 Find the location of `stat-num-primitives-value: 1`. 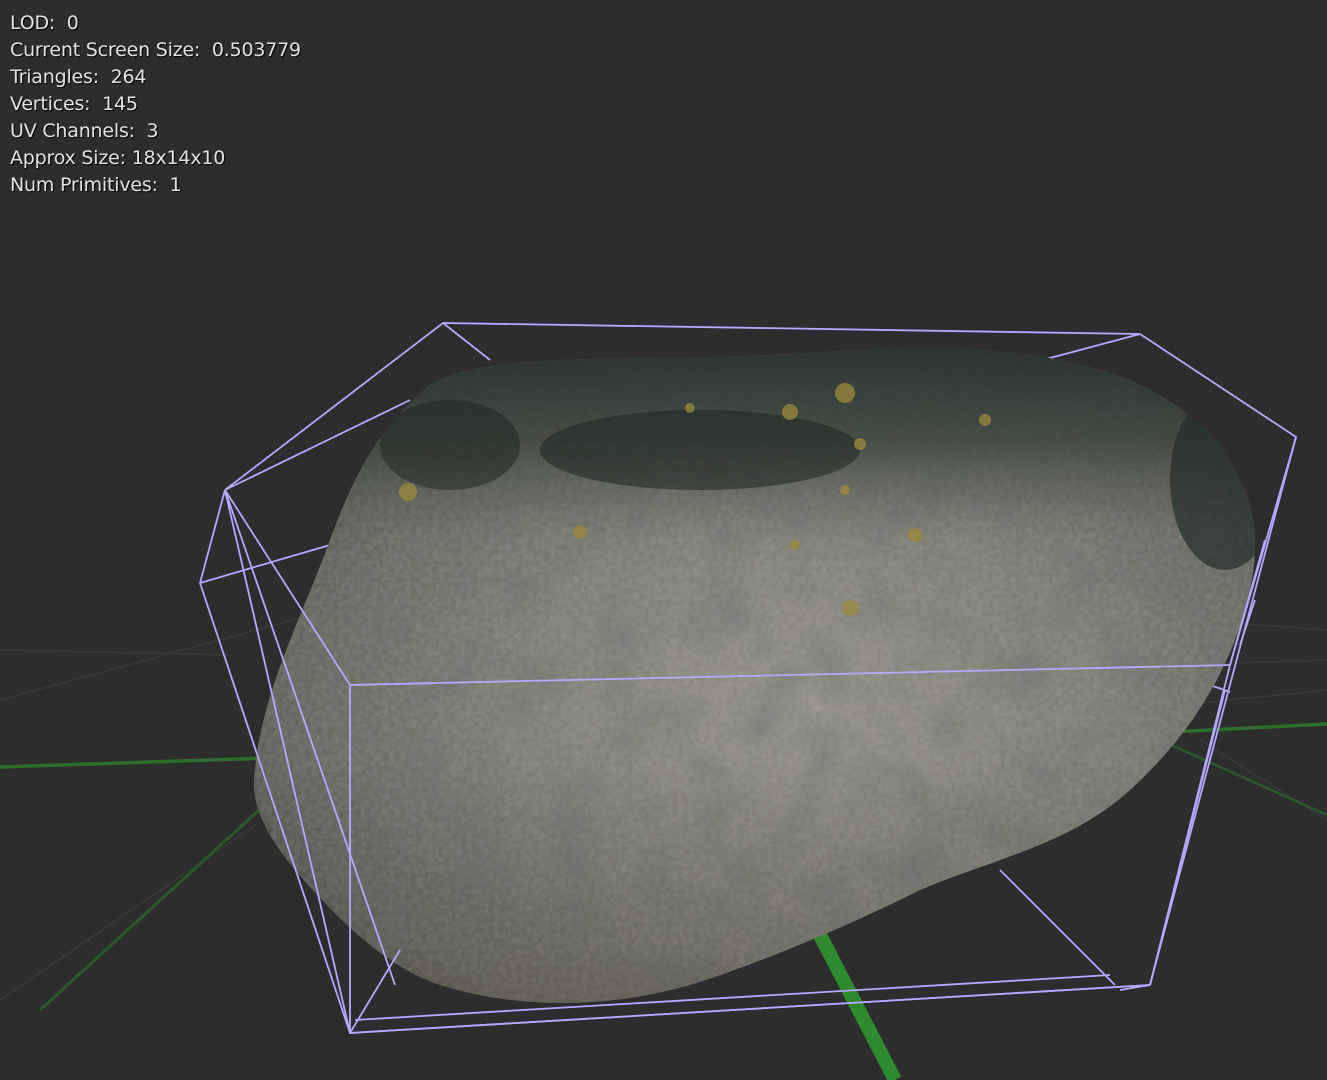

stat-num-primitives-value: 1 is located at coordinates (175, 185).